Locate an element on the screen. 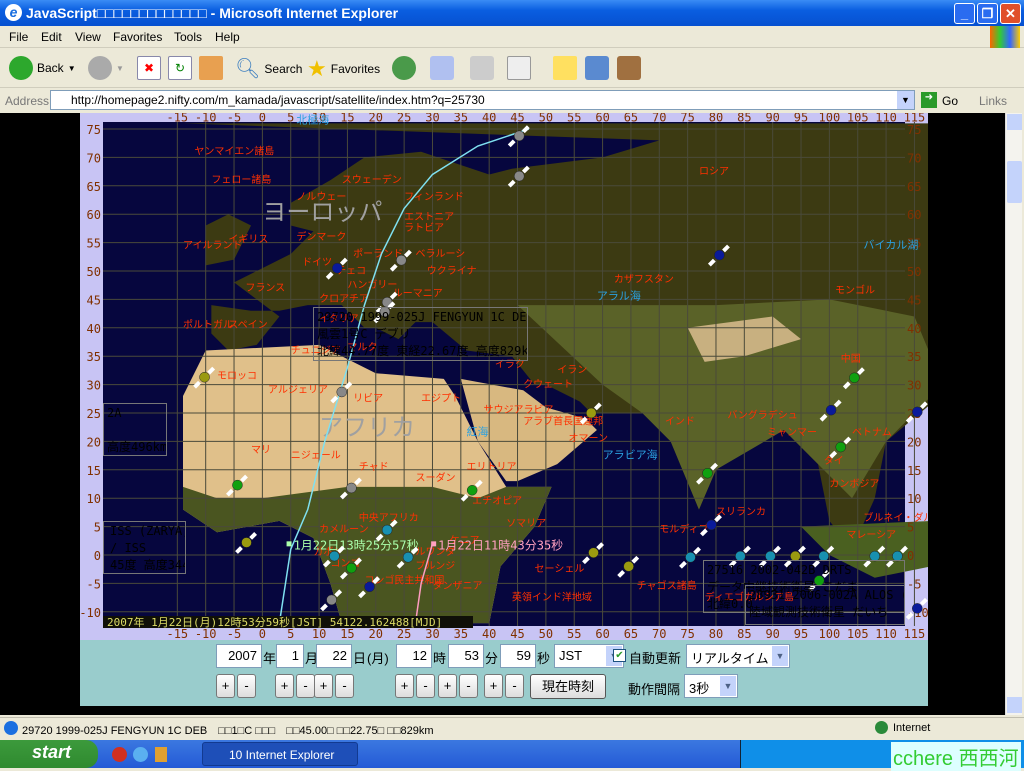  country-label: スウェーデン is located at coordinates (372, 179).